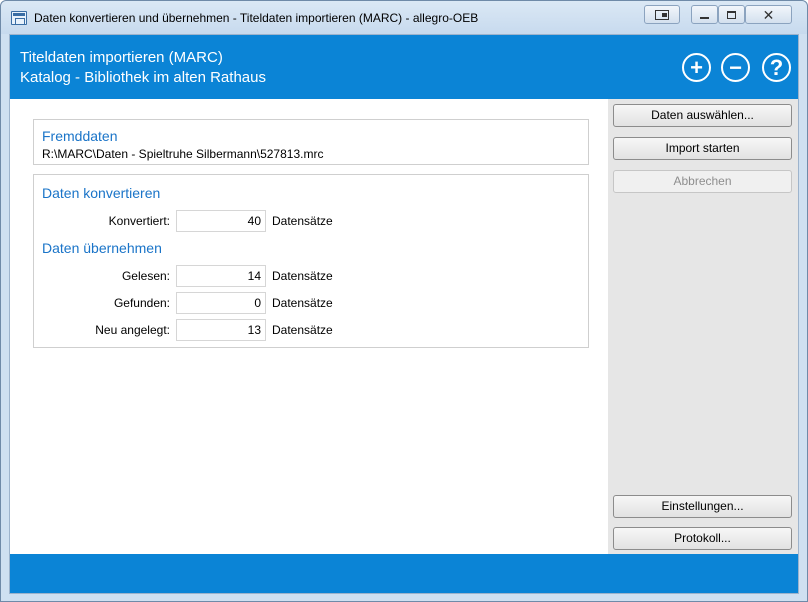  What do you see at coordinates (102, 248) in the screenshot?
I see `uebernehmen-heading: Daten übernehmen` at bounding box center [102, 248].